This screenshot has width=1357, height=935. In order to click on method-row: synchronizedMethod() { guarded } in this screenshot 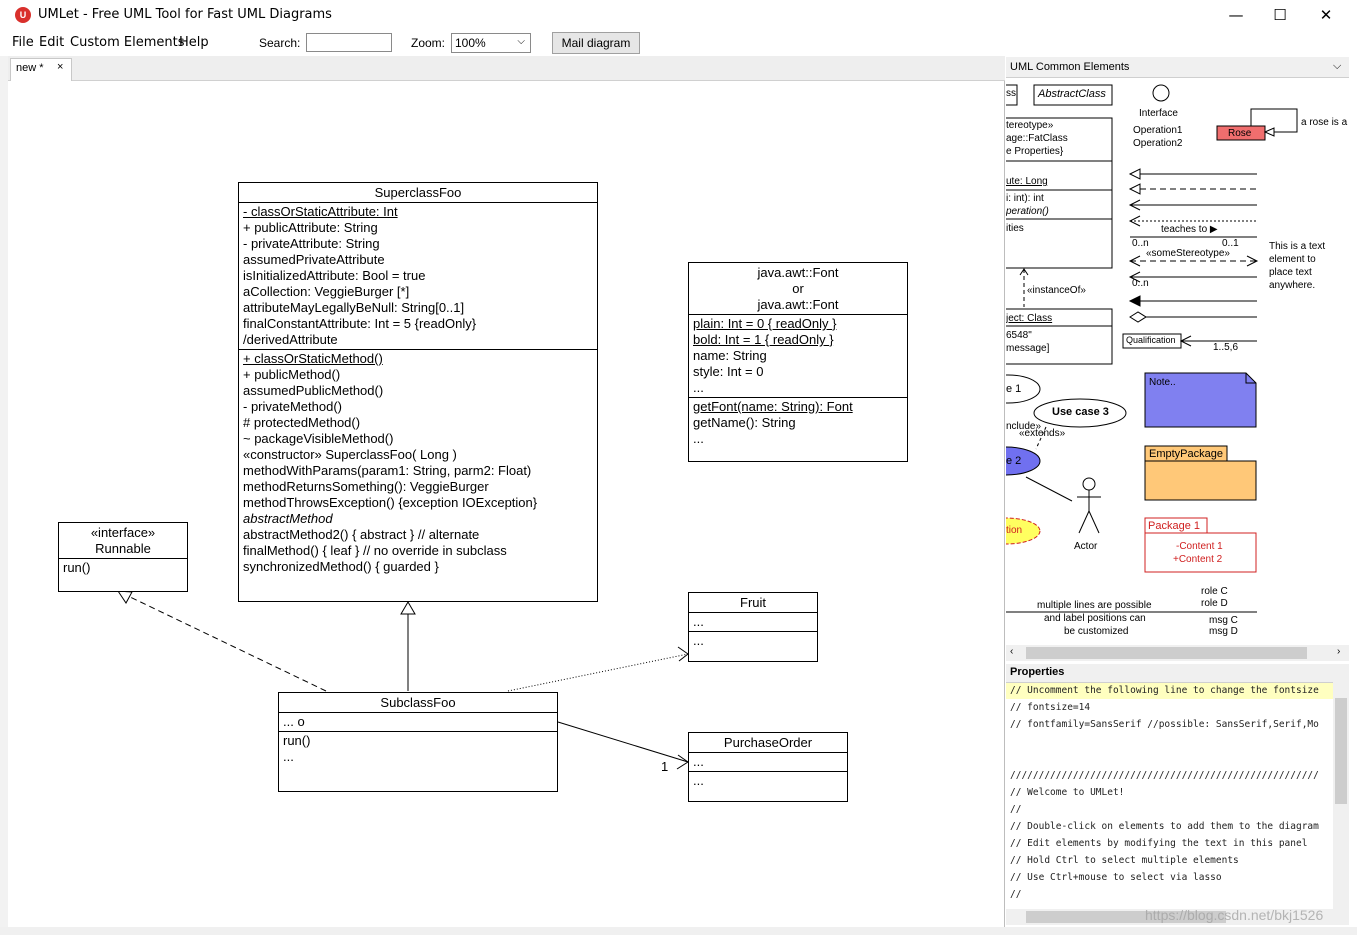, I will do `click(341, 566)`.